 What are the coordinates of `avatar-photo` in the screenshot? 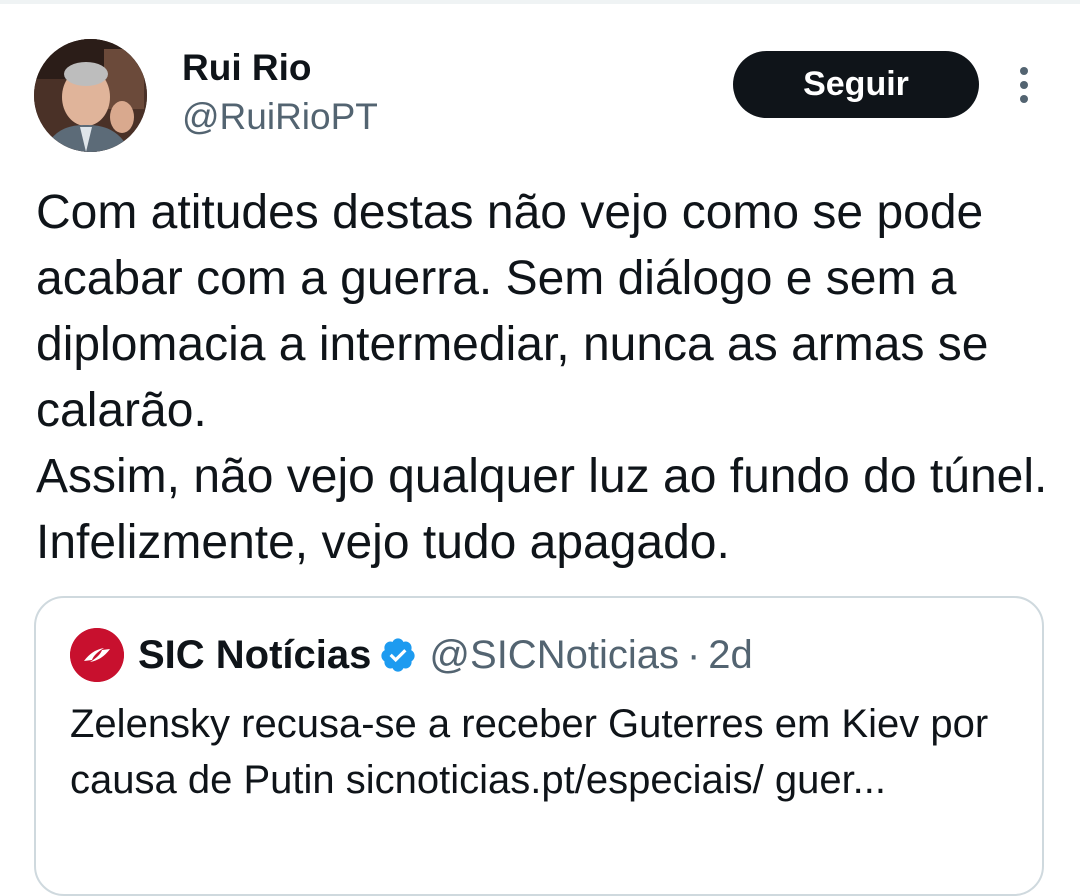 It's located at (90, 95).